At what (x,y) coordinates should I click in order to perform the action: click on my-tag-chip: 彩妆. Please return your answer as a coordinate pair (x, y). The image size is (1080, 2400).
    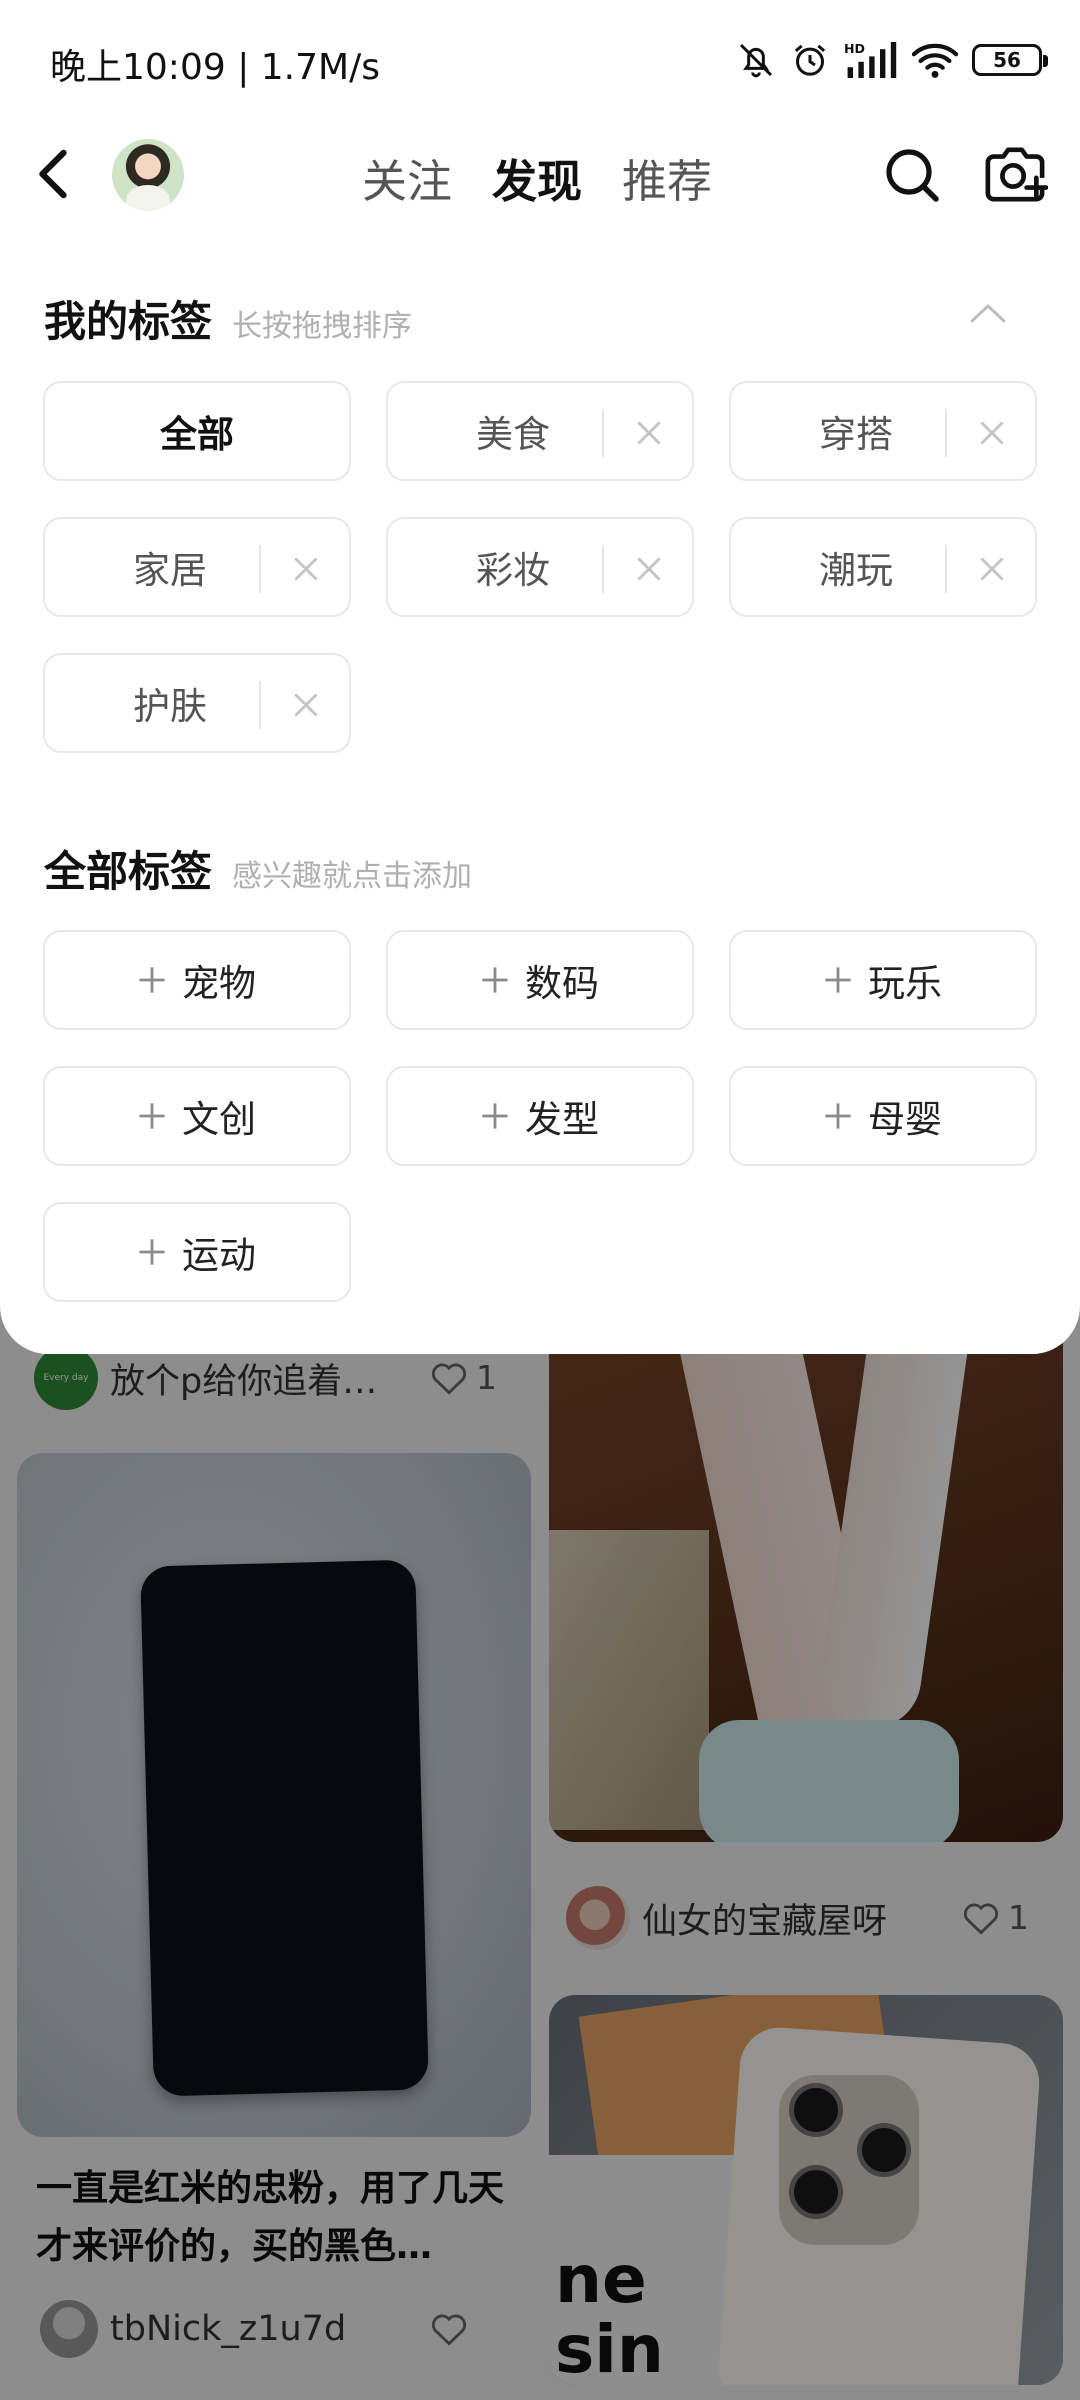
    Looking at the image, I should click on (540, 567).